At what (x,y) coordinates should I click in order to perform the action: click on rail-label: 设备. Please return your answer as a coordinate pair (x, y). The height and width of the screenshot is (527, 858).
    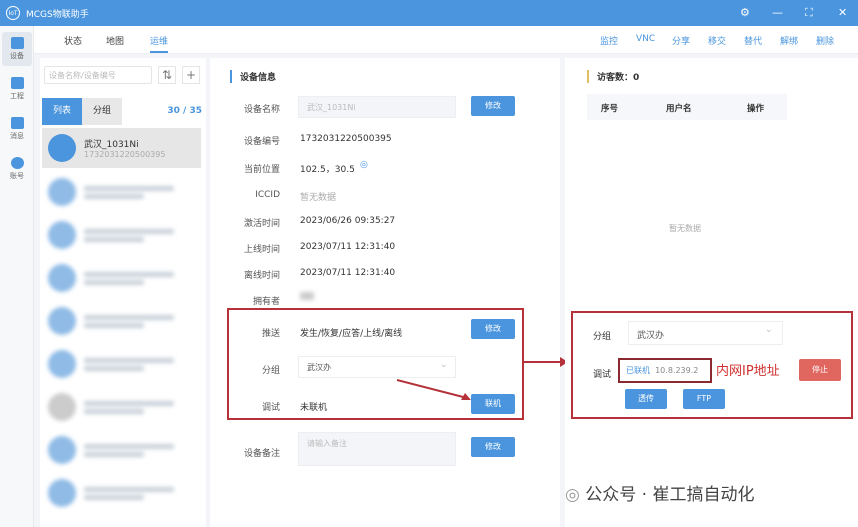
    Looking at the image, I should click on (17, 56).